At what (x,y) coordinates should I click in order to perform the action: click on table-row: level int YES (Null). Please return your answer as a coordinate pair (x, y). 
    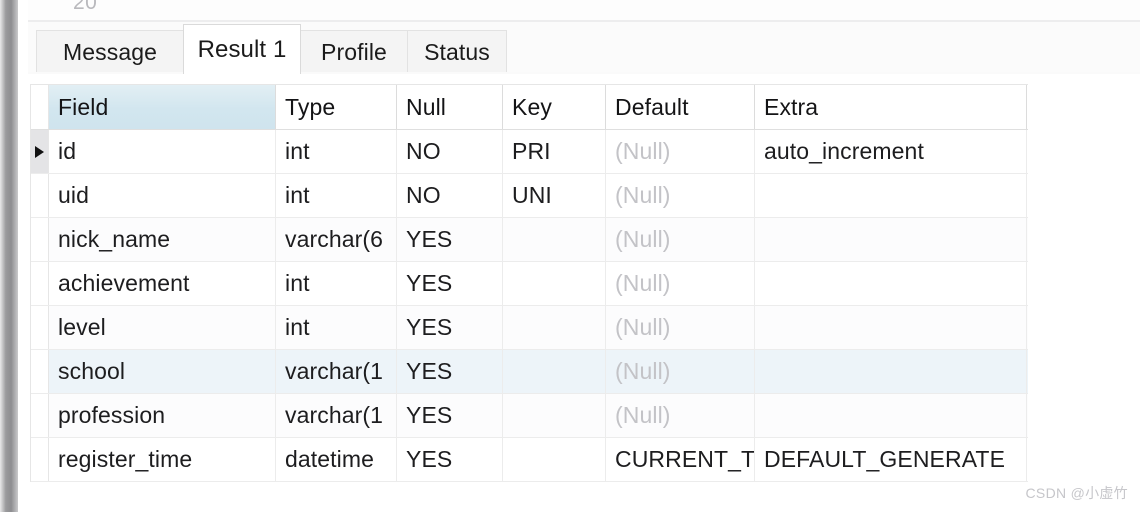
    Looking at the image, I should click on (529, 328).